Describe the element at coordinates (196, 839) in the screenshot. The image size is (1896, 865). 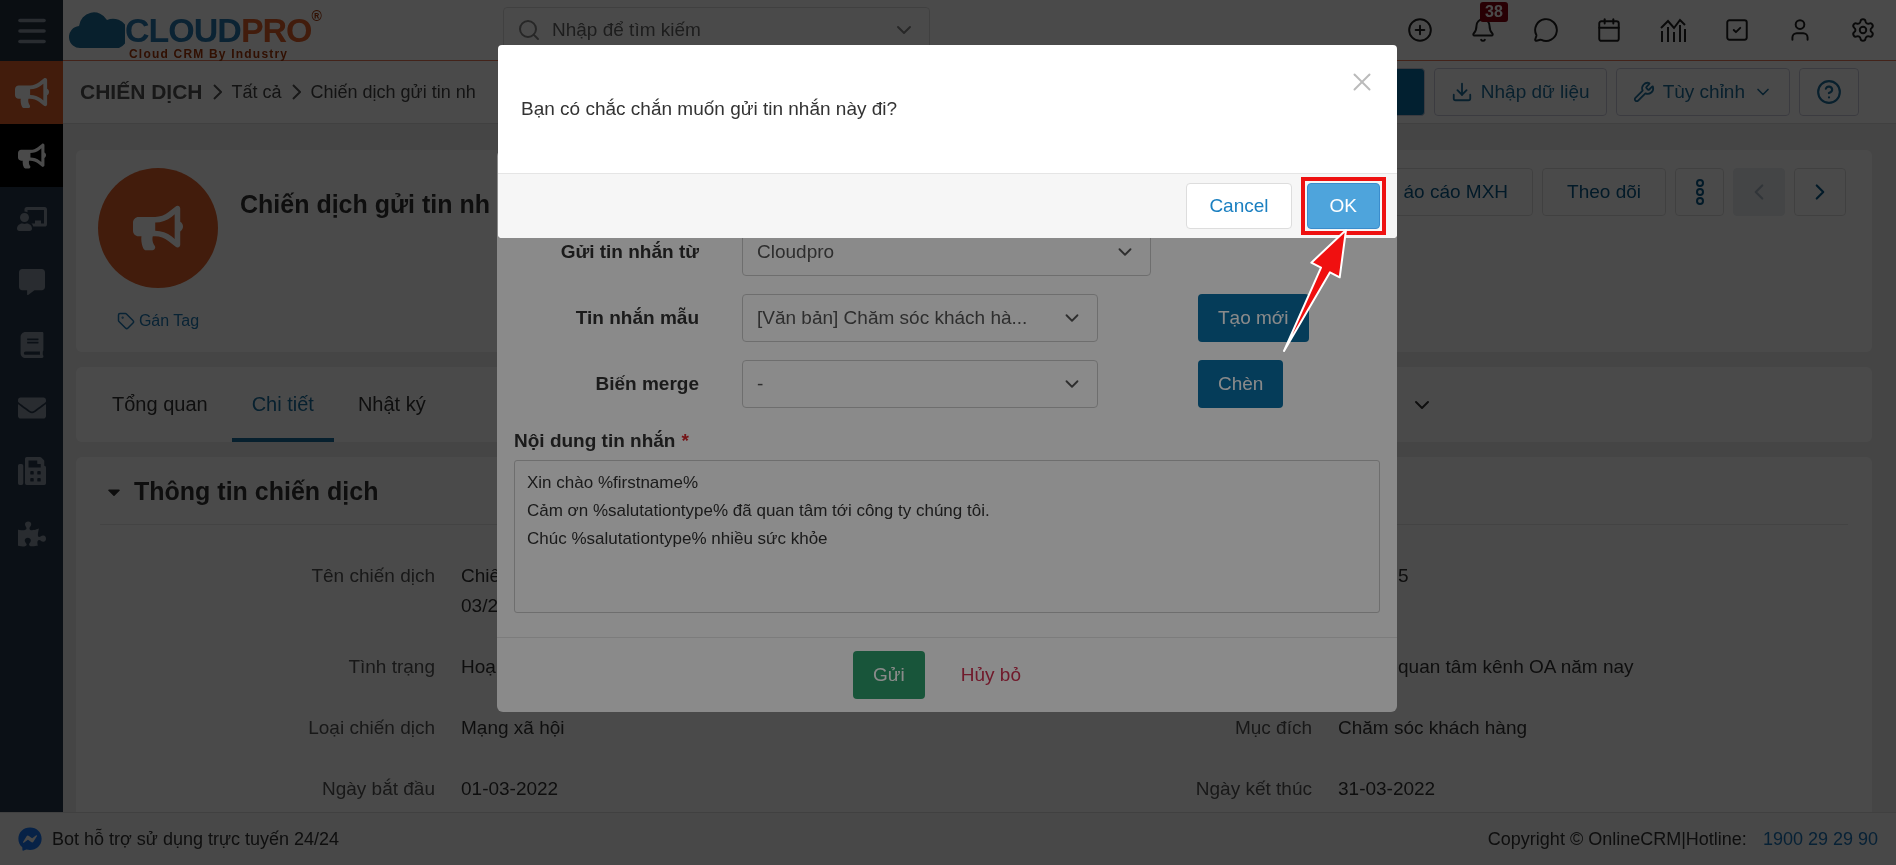
I see `chat-bot-text: Bot hỗ trợ sử dụng trực tuyến 24/24` at that location.